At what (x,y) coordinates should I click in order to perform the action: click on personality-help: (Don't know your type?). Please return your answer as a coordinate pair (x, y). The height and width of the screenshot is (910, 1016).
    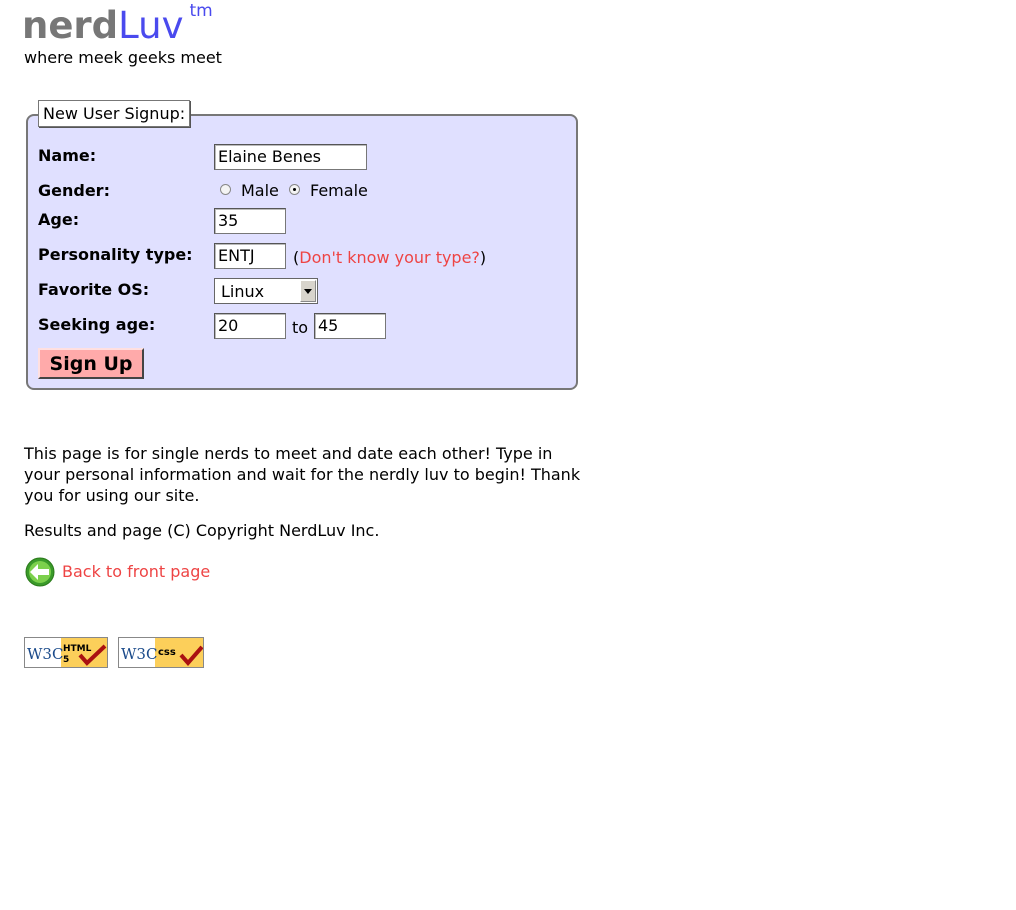
    Looking at the image, I should click on (389, 257).